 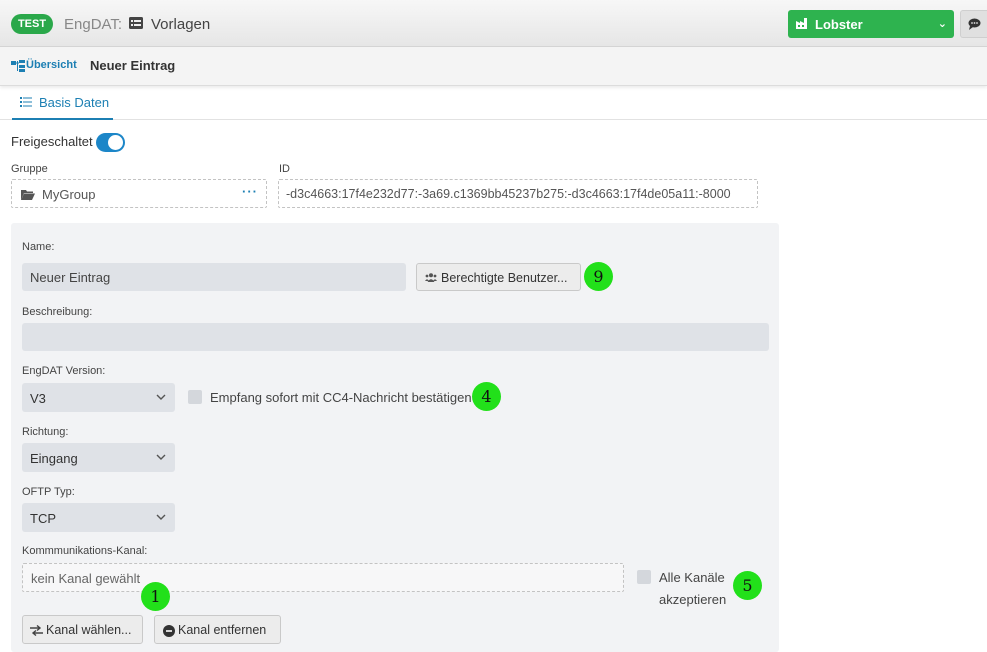 I want to click on direction-value: Eingang, so click(x=54, y=458).